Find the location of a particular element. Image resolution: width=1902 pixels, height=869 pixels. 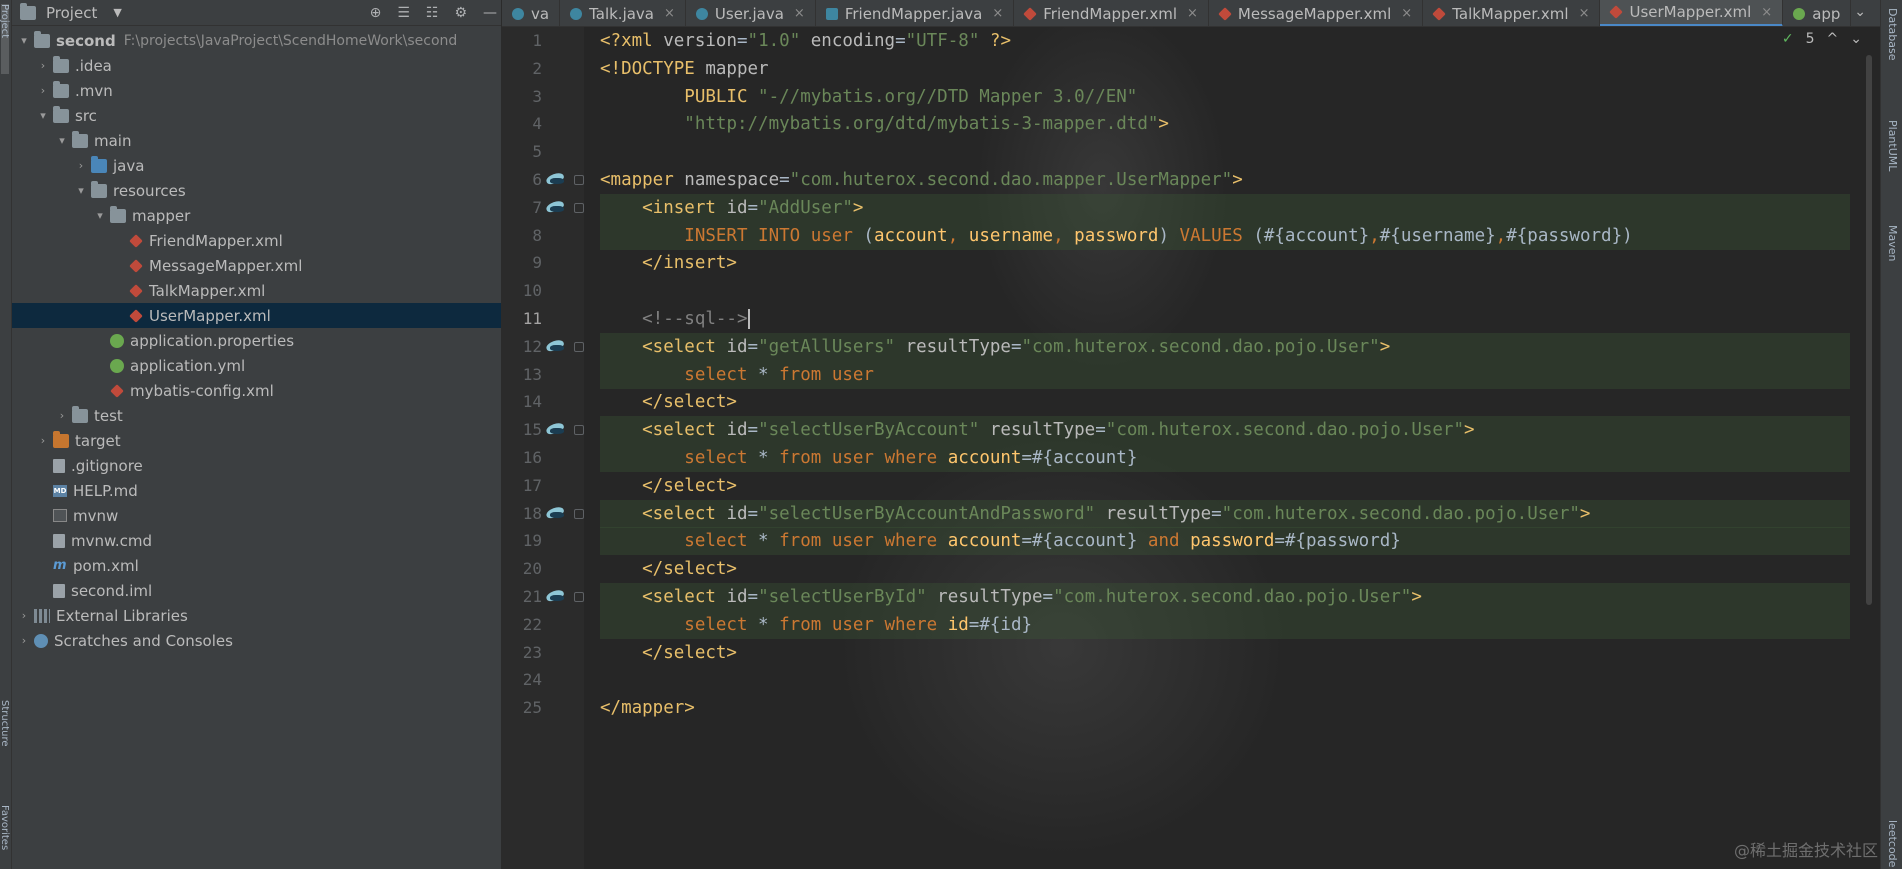

tree-item: ▾ resources is located at coordinates (256, 190).